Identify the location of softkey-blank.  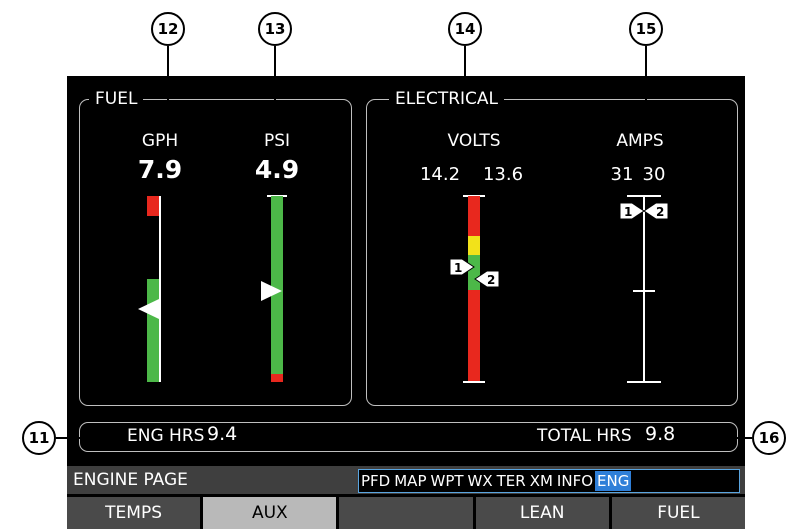
(406, 513).